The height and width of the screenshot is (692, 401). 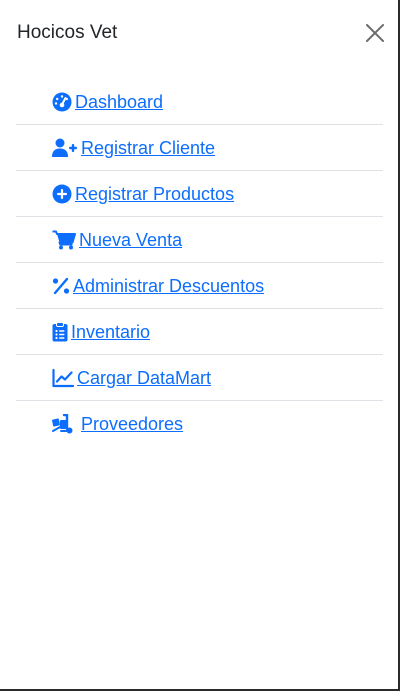 I want to click on registrar-productos-link: Registrar Productos, so click(x=143, y=194).